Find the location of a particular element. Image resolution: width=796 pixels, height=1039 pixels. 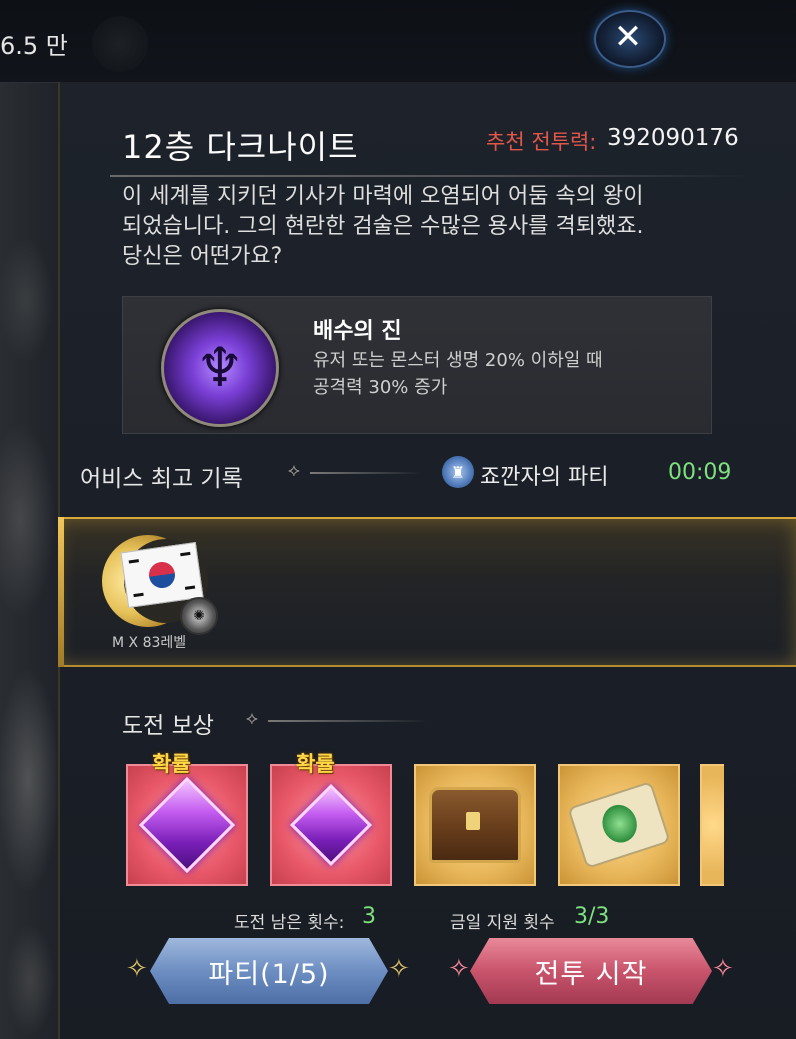

record-band-edge is located at coordinates (61, 592).